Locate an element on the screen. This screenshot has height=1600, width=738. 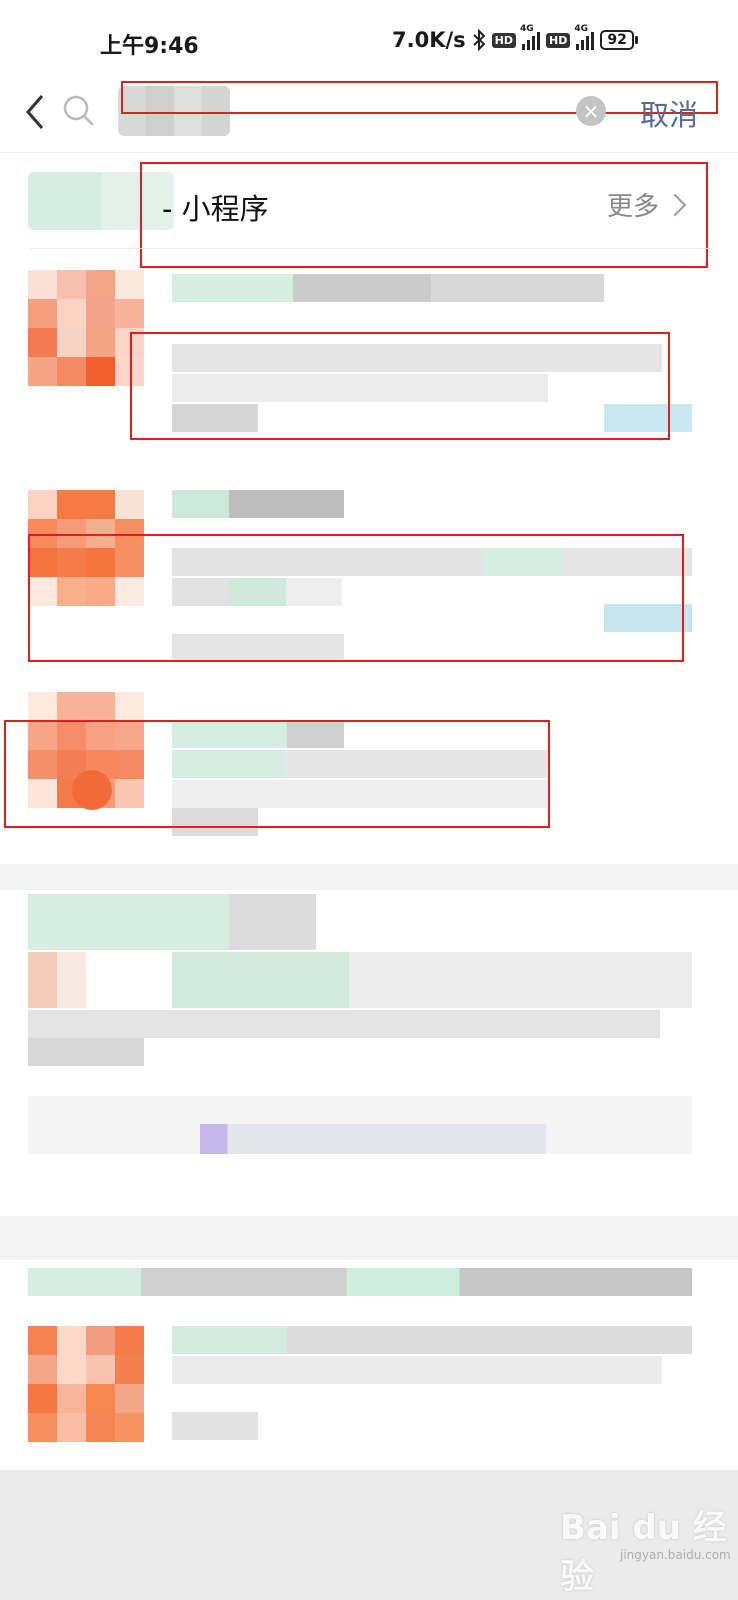
bluetooth-icon is located at coordinates (479, 40).